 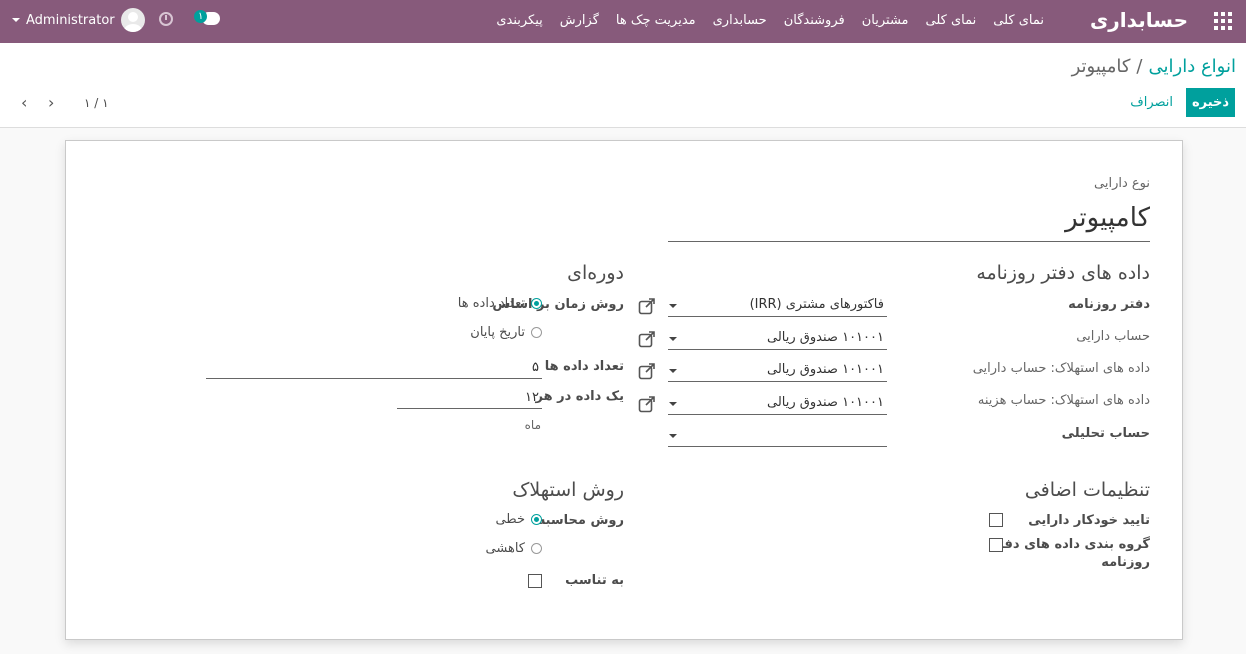 What do you see at coordinates (374, 368) in the screenshot?
I see `number-of-entries-input: ۵` at bounding box center [374, 368].